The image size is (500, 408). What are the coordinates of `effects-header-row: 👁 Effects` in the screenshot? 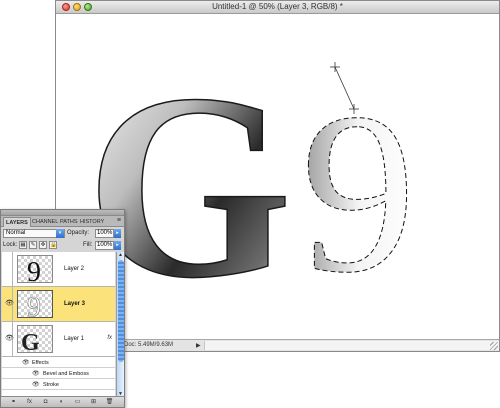 It's located at (58, 362).